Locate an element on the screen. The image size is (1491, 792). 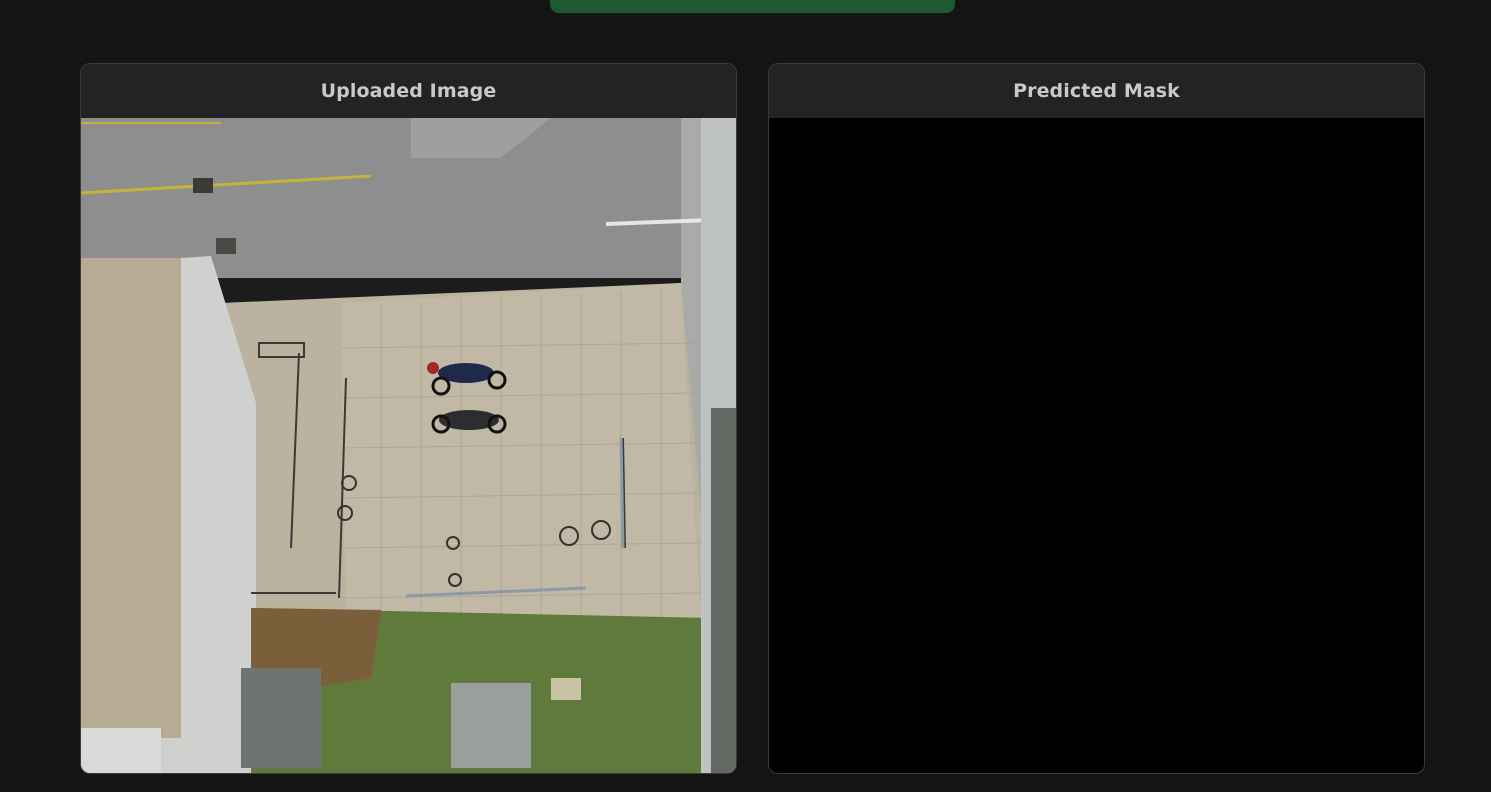
submit-button is located at coordinates (752, 6).